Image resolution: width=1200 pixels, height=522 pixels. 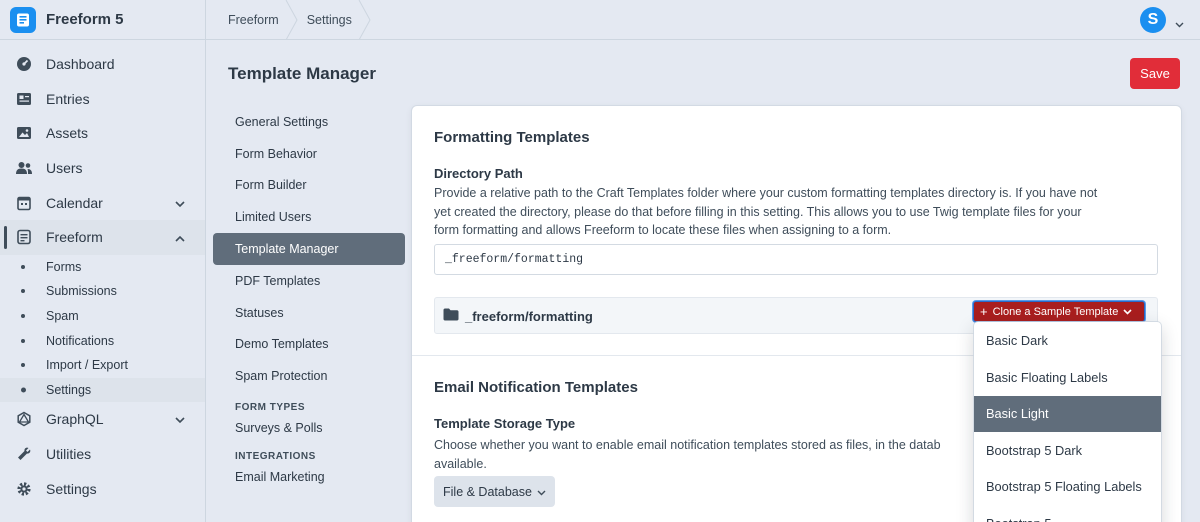 I want to click on sidebar-subitem-notifications: Notifications, so click(x=102, y=340).